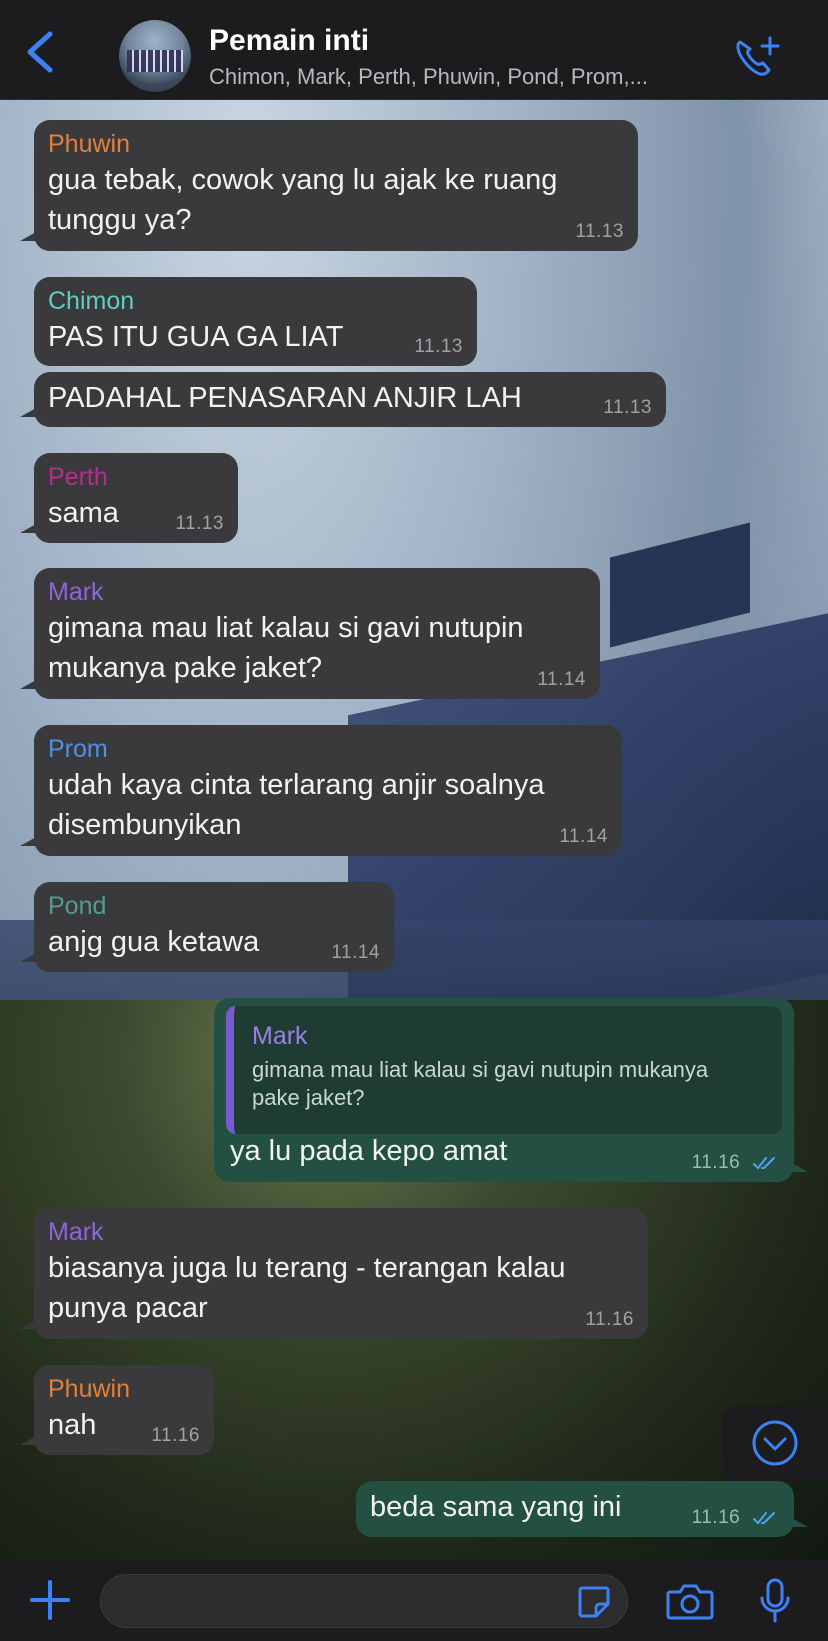 This screenshot has width=828, height=1641. Describe the element at coordinates (296, 785) in the screenshot. I see `message-text: udah kaya cinta terlarang anjir soalnya` at that location.